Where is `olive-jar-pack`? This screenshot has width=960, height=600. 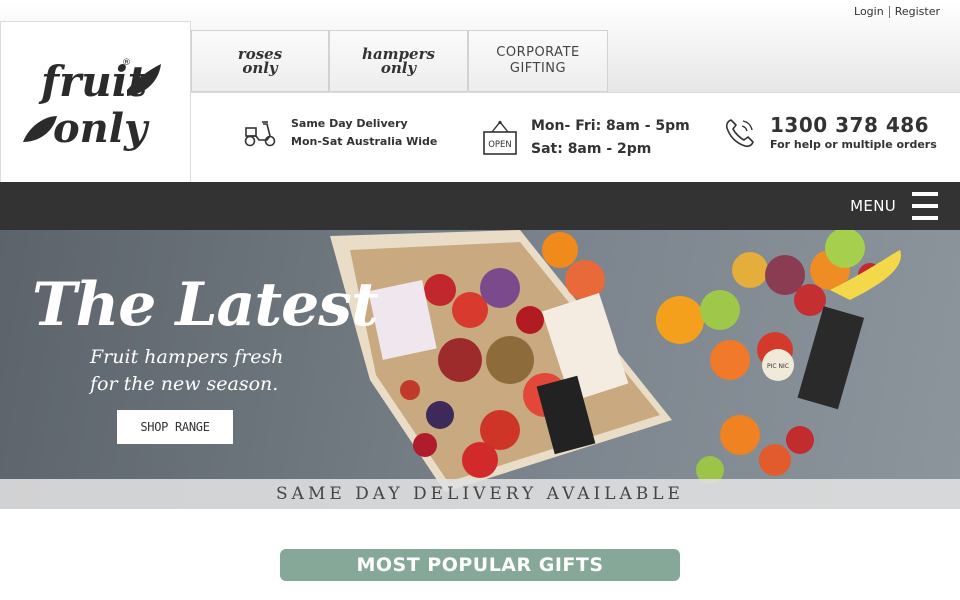
olive-jar-pack is located at coordinates (831, 358).